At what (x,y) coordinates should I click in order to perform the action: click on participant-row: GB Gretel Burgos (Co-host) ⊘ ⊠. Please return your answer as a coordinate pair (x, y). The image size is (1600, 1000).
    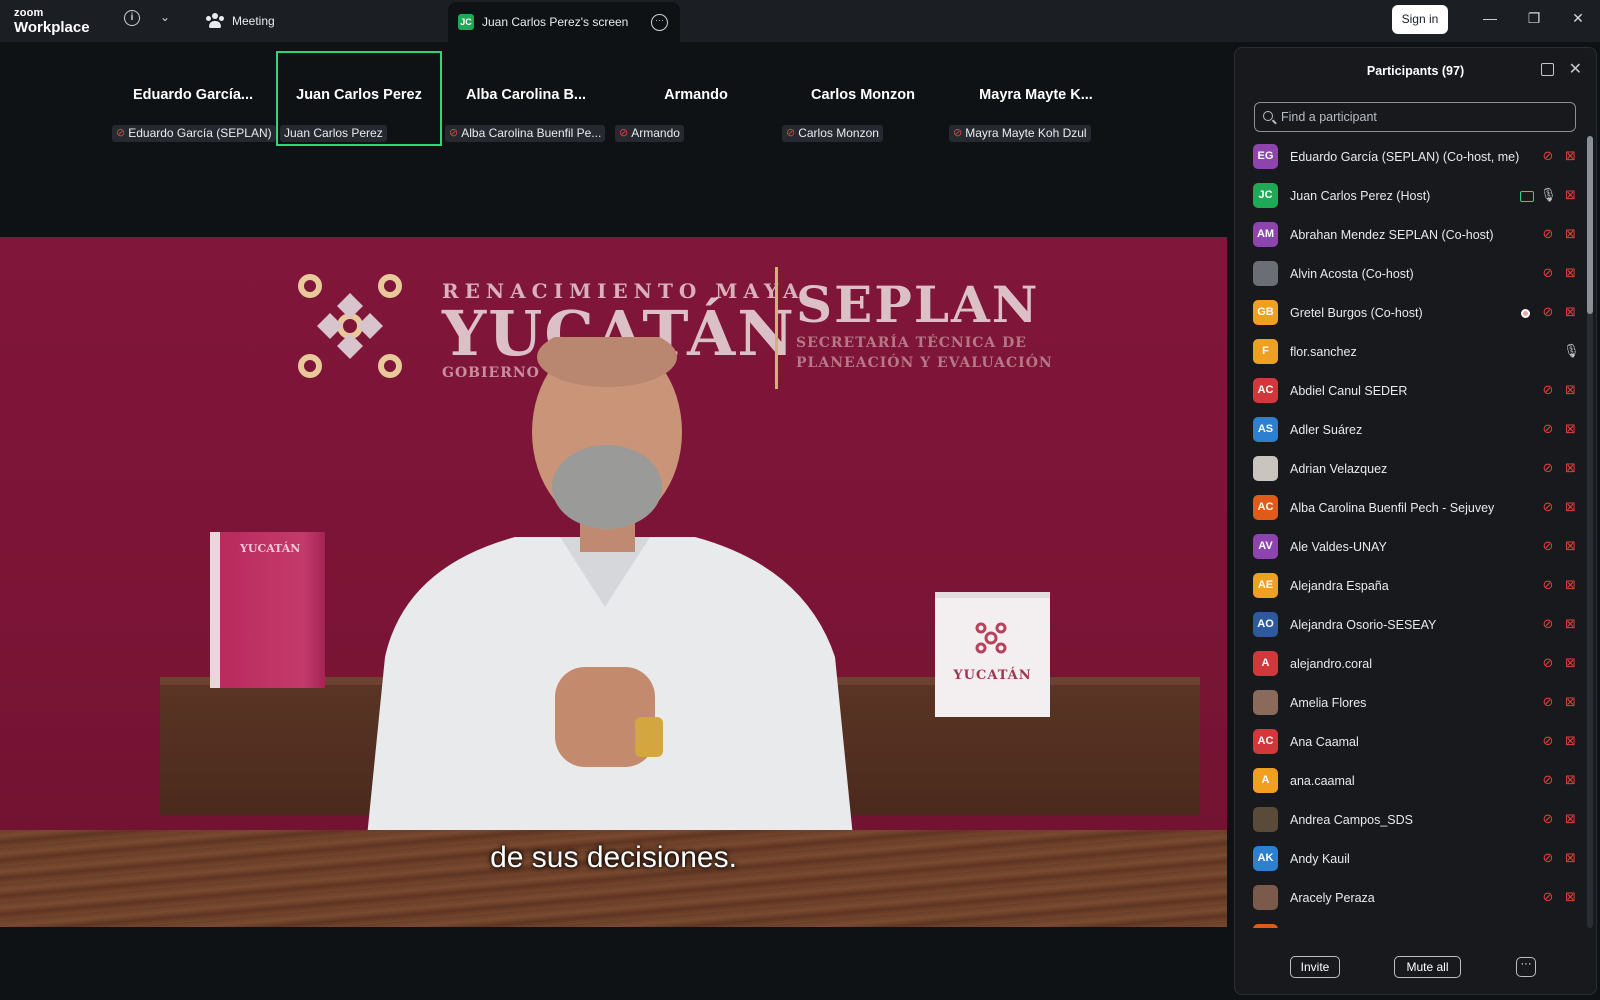
    Looking at the image, I should click on (1414, 312).